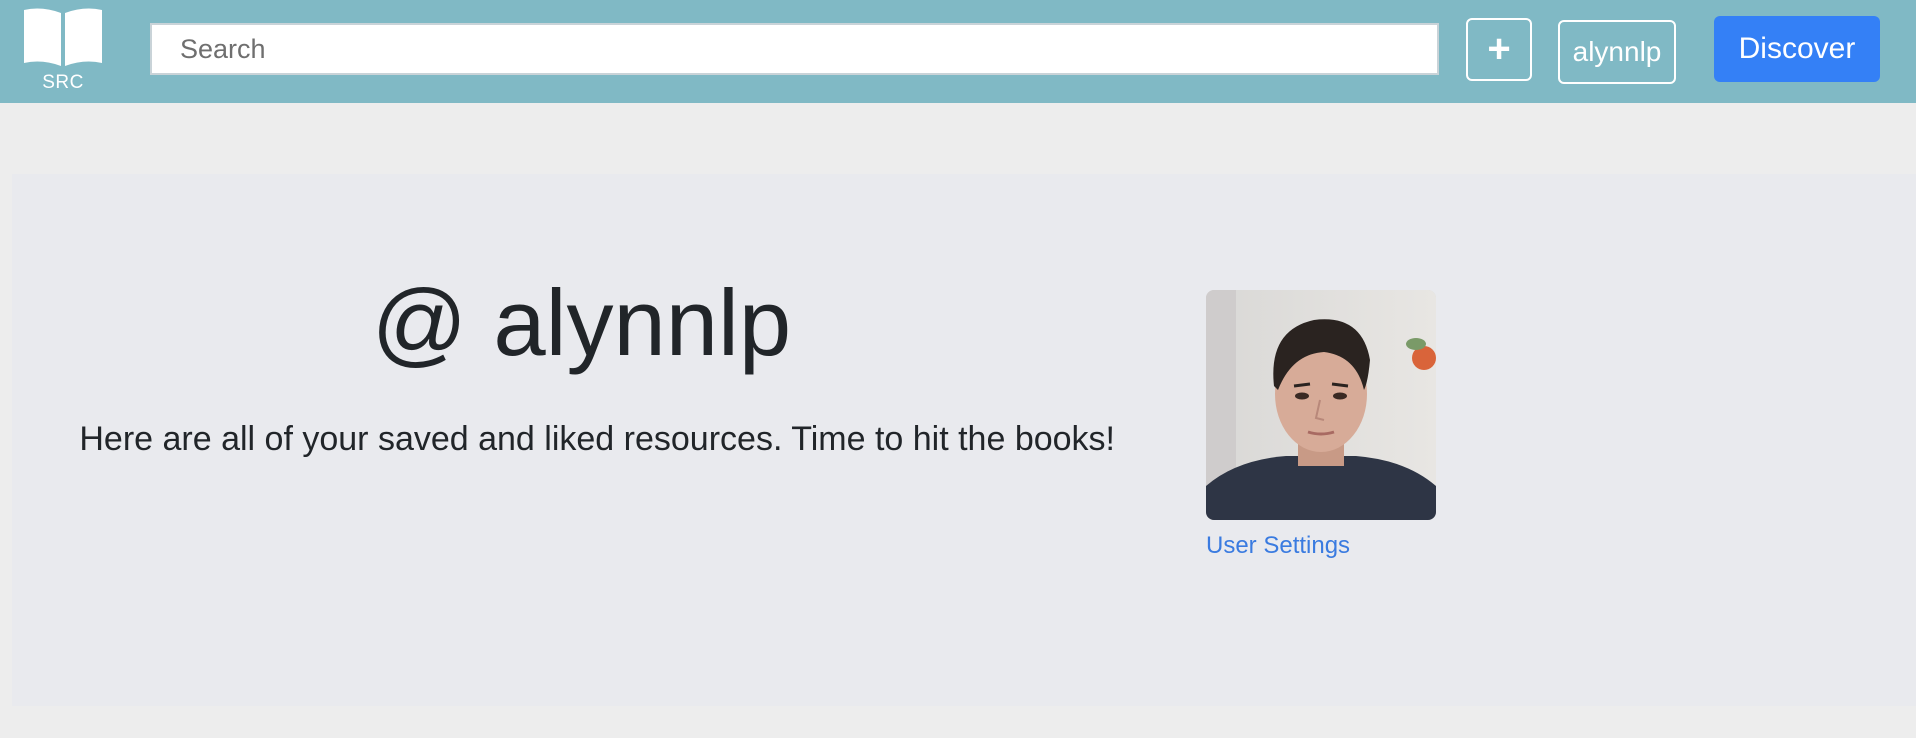 This screenshot has height=738, width=1916. I want to click on discover-button: Discover, so click(1797, 49).